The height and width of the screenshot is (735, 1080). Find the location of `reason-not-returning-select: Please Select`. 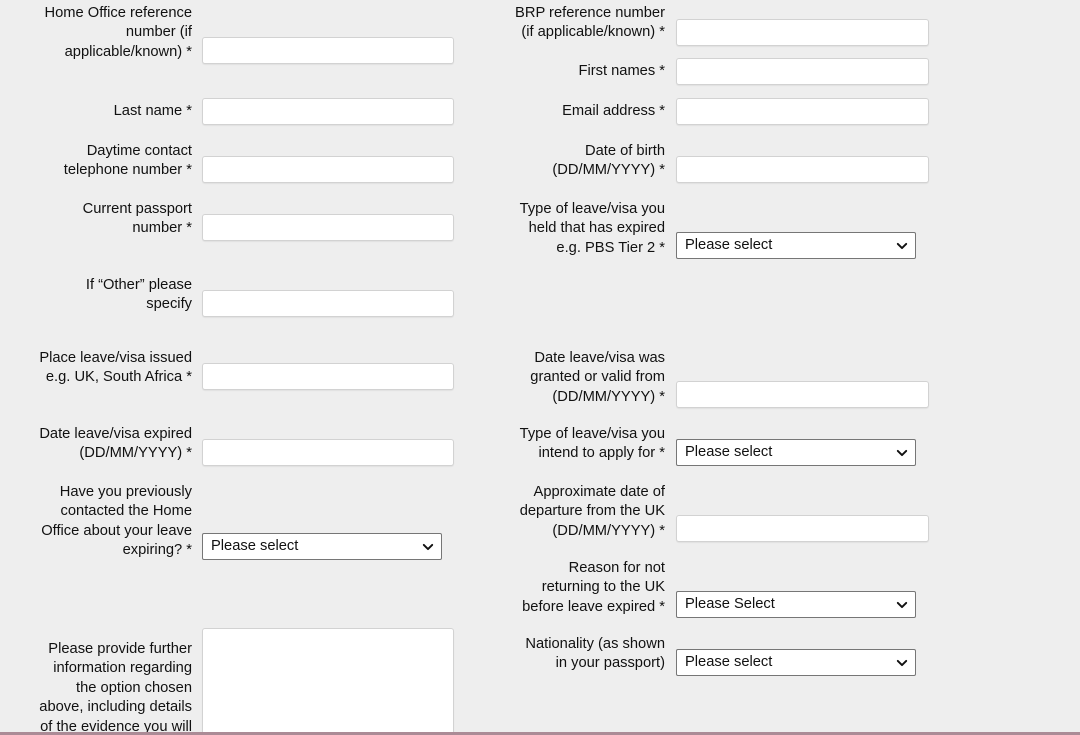

reason-not-returning-select: Please Select is located at coordinates (796, 604).